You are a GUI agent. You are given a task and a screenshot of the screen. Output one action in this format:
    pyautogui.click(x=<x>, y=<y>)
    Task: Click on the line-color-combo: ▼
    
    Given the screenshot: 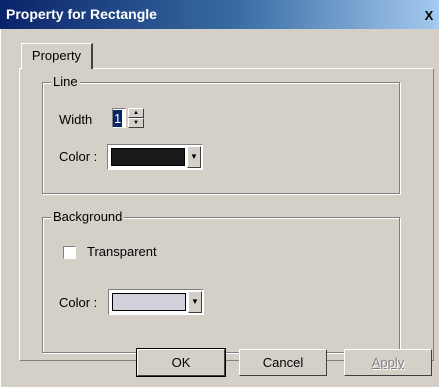 What is the action you would take?
    pyautogui.click(x=155, y=157)
    